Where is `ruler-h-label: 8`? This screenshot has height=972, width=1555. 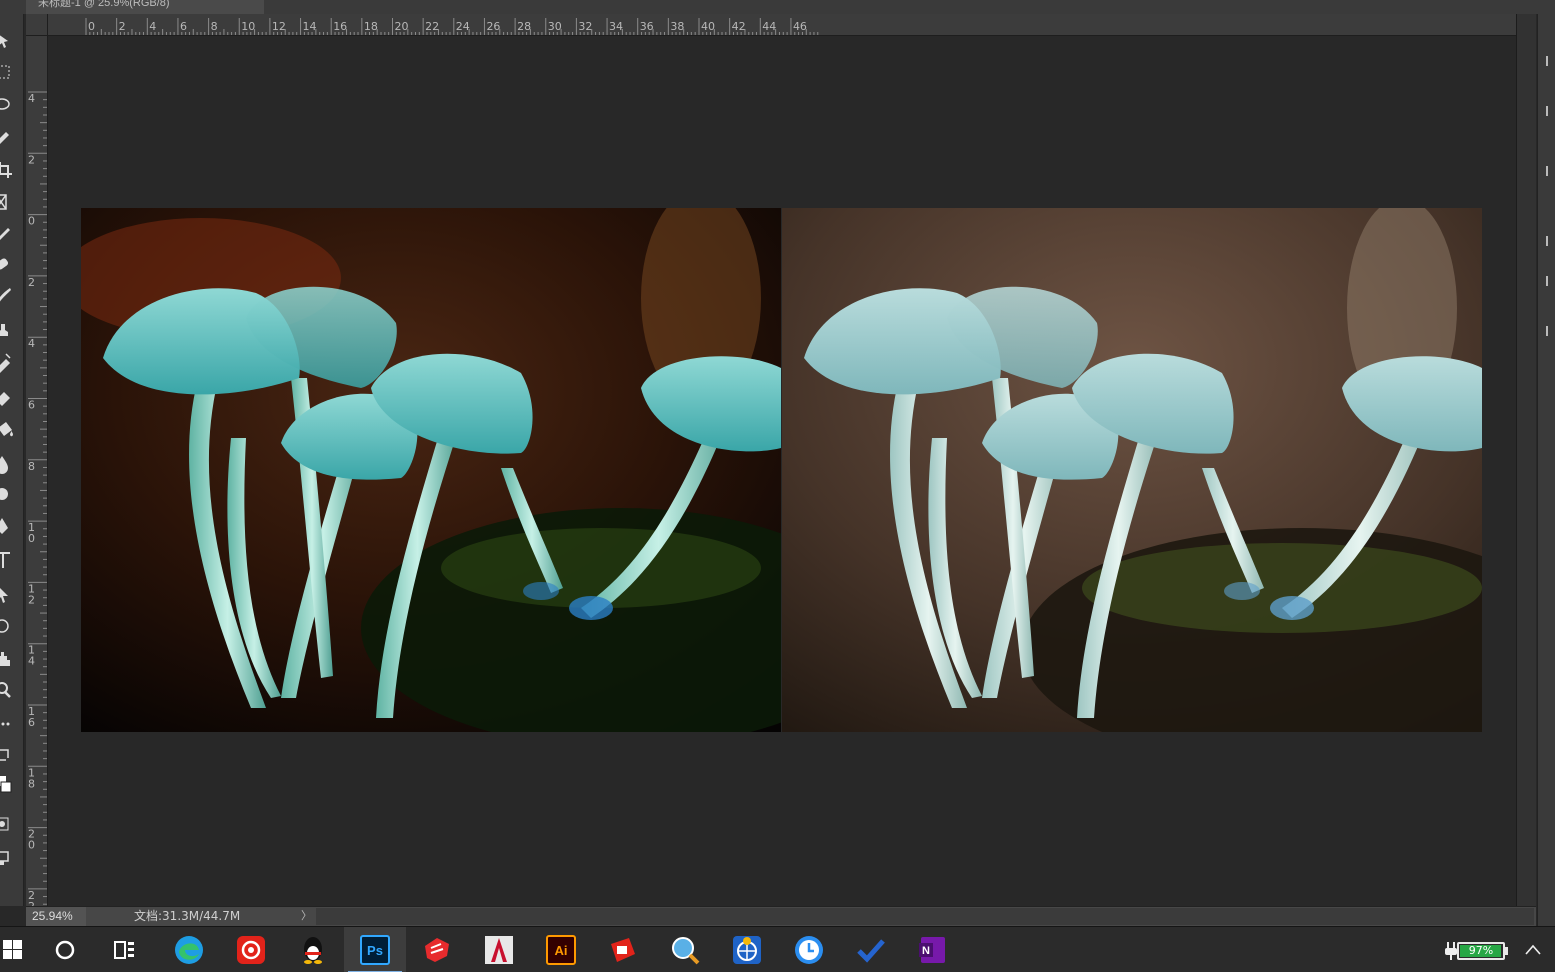
ruler-h-label: 8 is located at coordinates (214, 26).